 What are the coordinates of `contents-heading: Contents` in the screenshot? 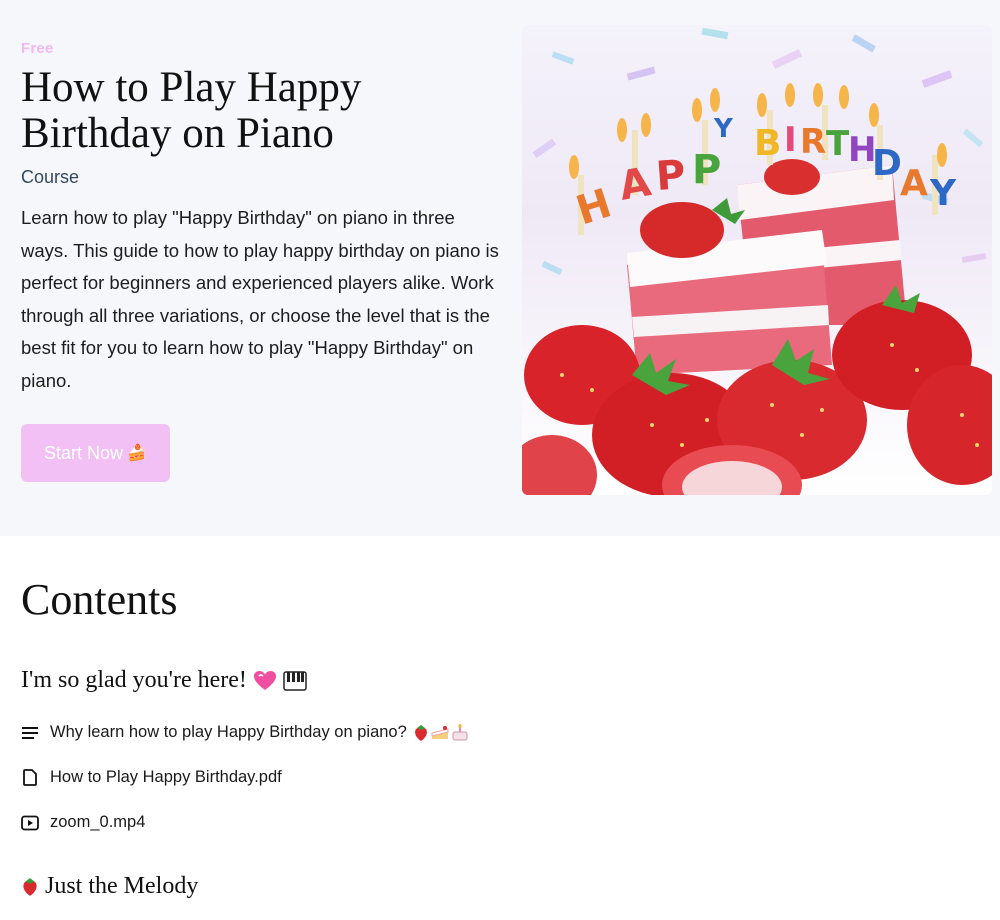 It's located at (99, 599).